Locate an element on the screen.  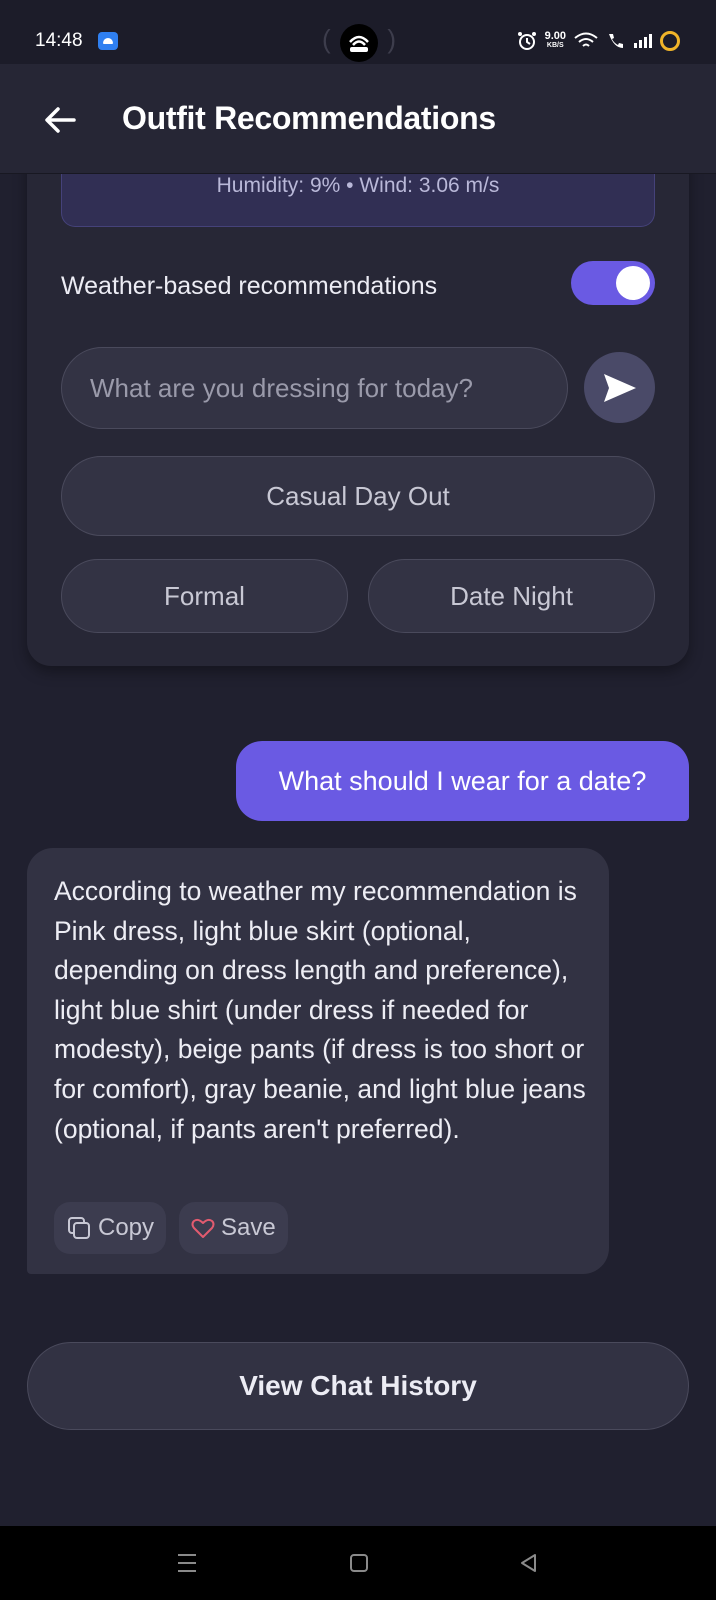
app-bar: Outfit Recommendations is located at coordinates (358, 119).